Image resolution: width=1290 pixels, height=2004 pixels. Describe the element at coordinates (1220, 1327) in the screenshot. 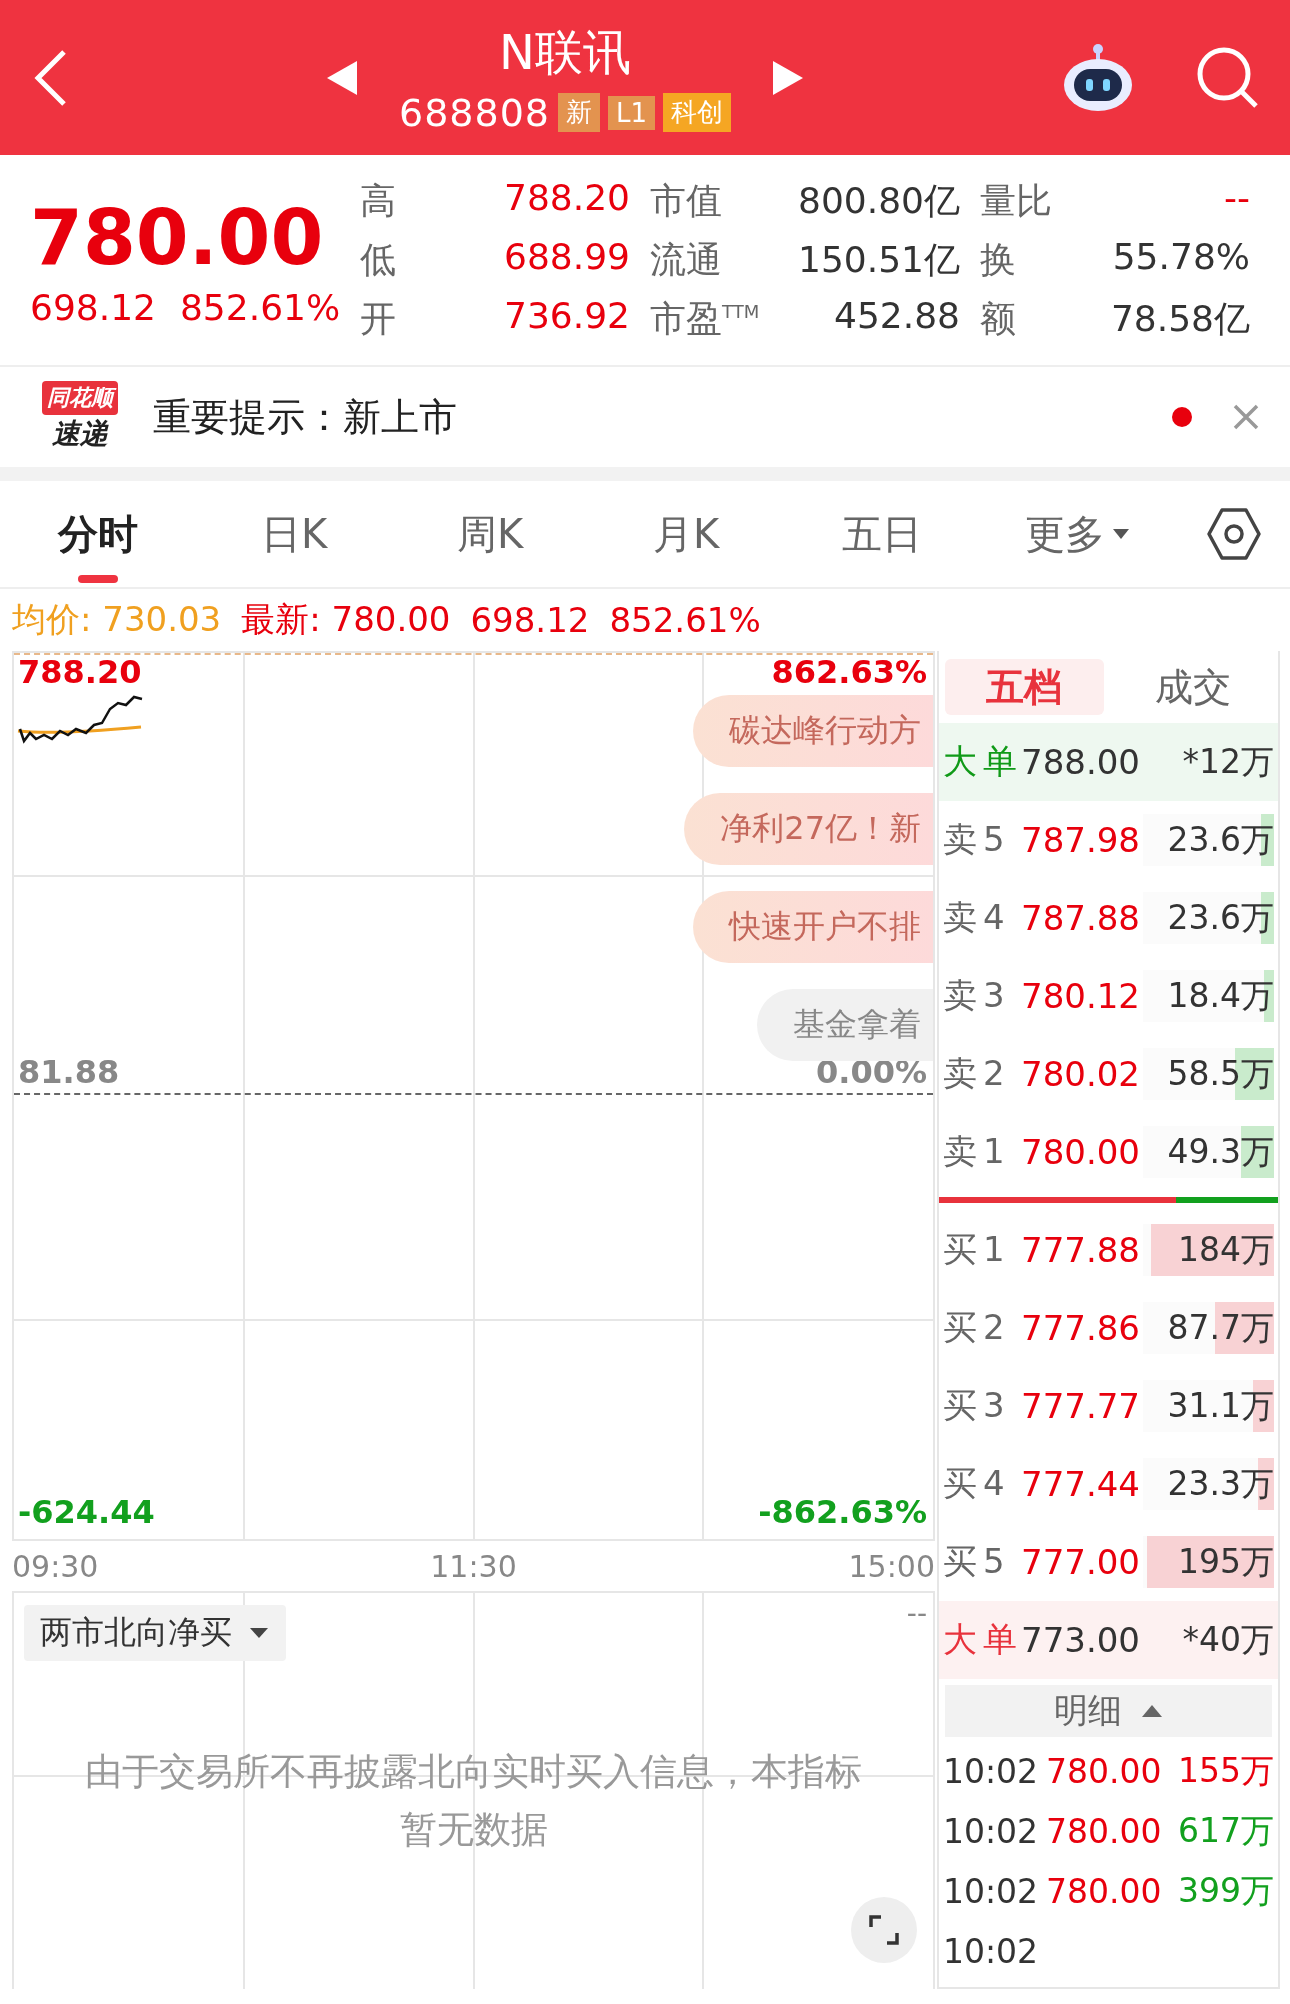

I see `order-volume: 87.7万` at that location.